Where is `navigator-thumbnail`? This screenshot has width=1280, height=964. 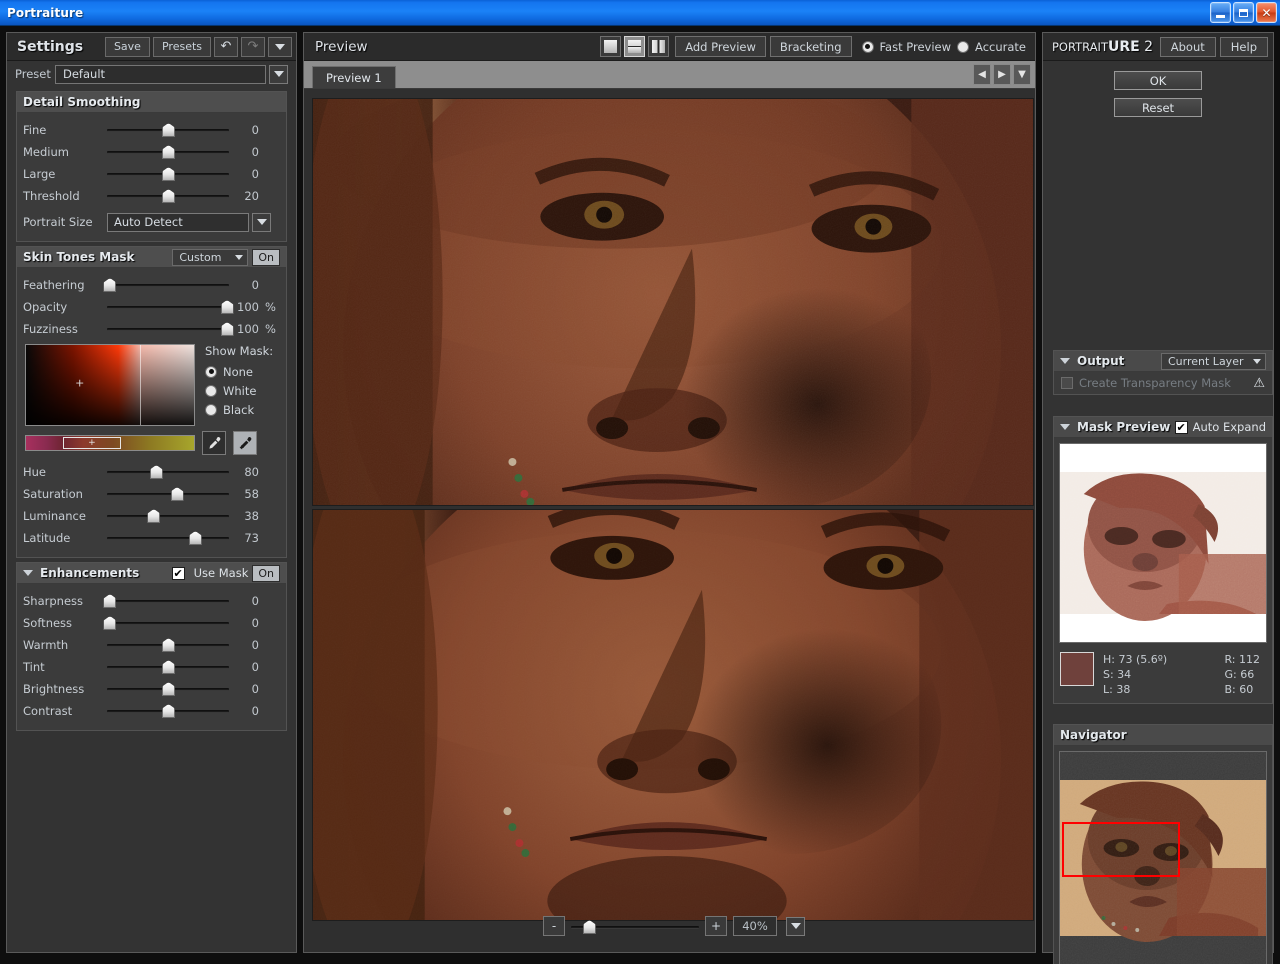
navigator-thumbnail is located at coordinates (1163, 857).